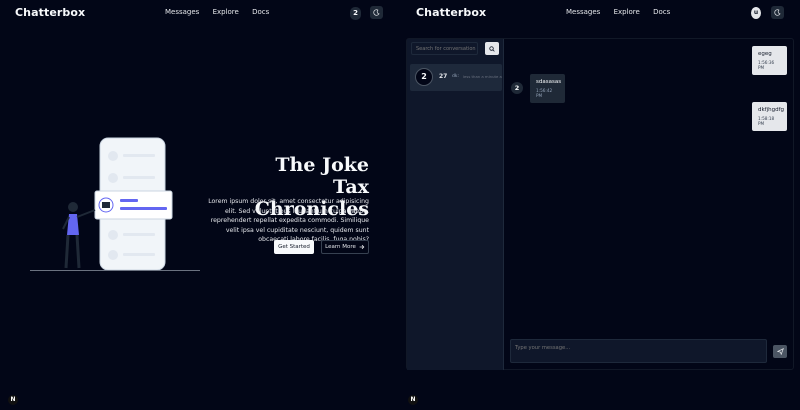  I want to click on conversation-preview: dk:, so click(455, 76).